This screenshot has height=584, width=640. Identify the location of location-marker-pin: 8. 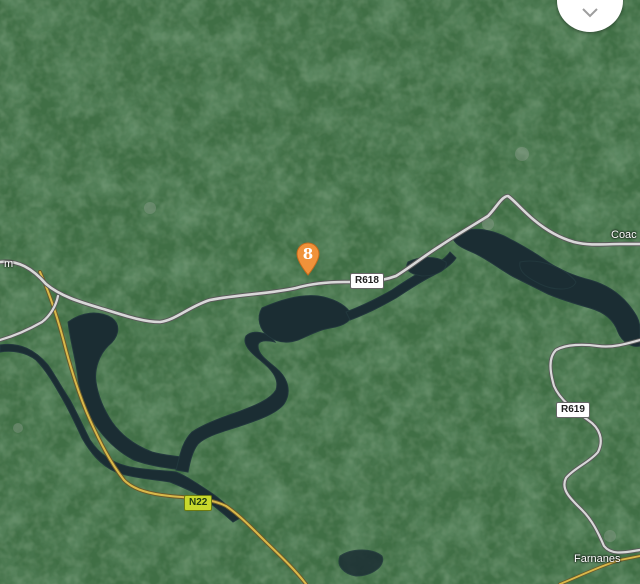
(308, 259).